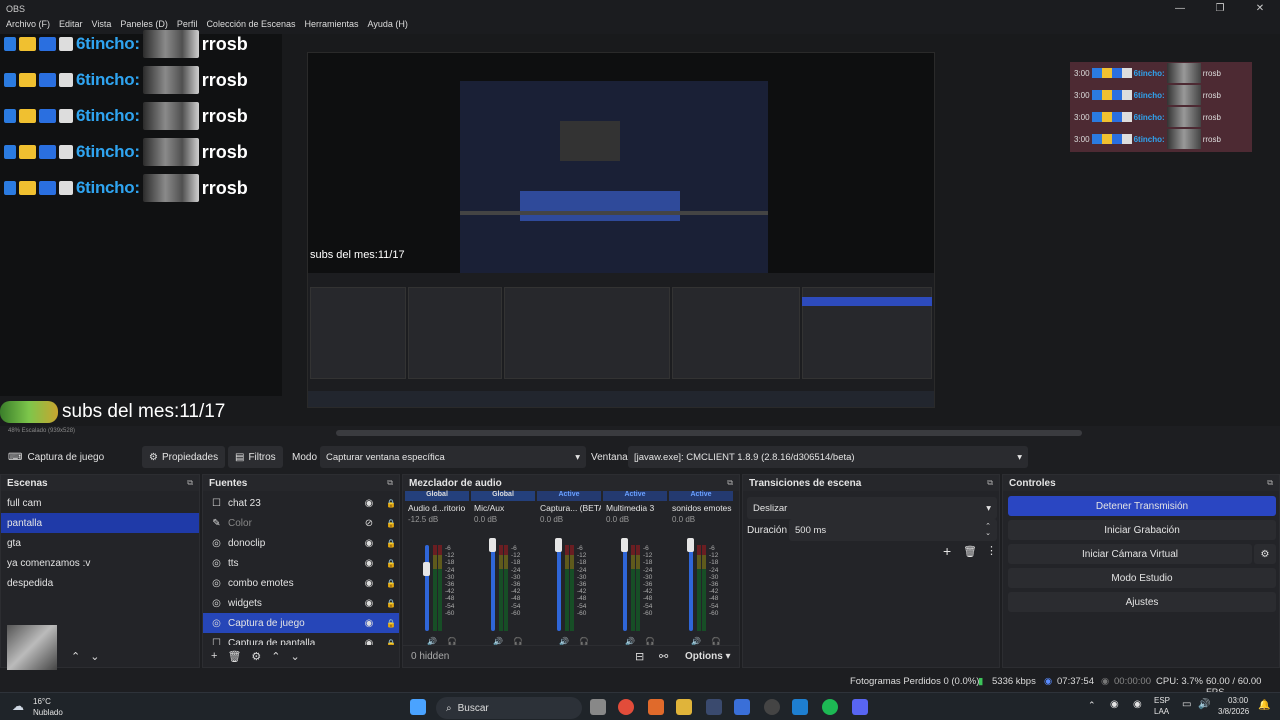 Image resolution: width=1280 pixels, height=720 pixels. What do you see at coordinates (301, 543) in the screenshot?
I see `source-item: ◎ donoclip ◉ 🔒` at bounding box center [301, 543].